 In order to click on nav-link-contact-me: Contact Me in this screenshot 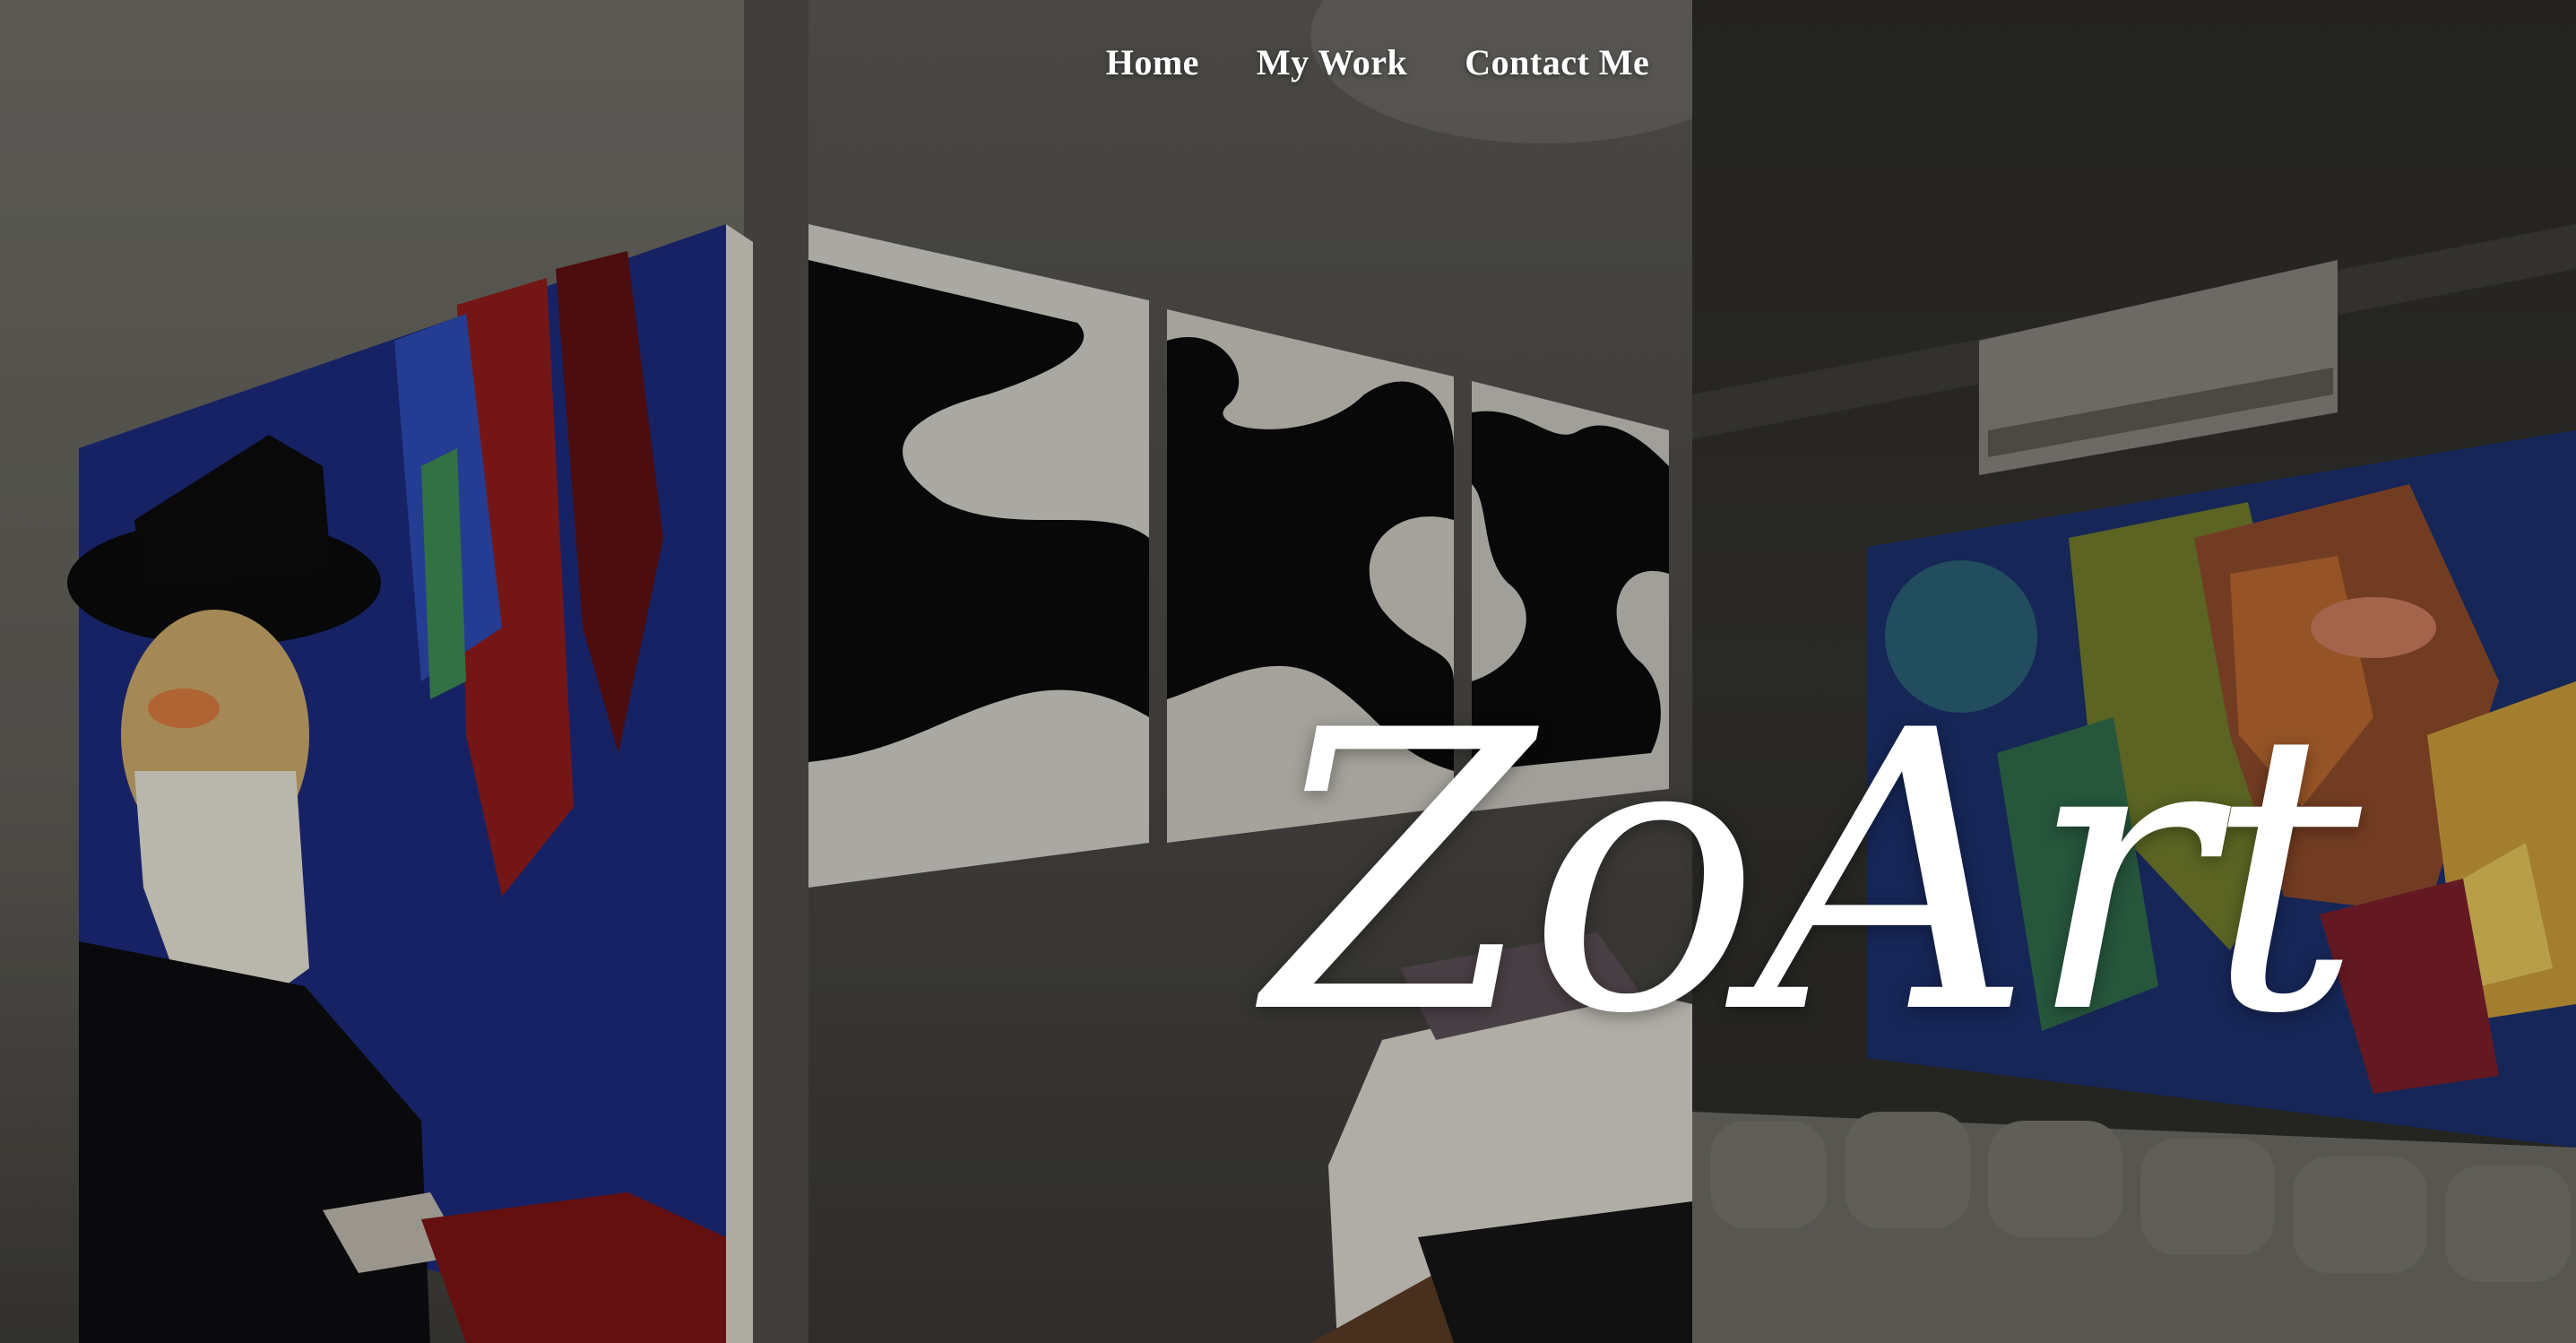, I will do `click(1557, 62)`.